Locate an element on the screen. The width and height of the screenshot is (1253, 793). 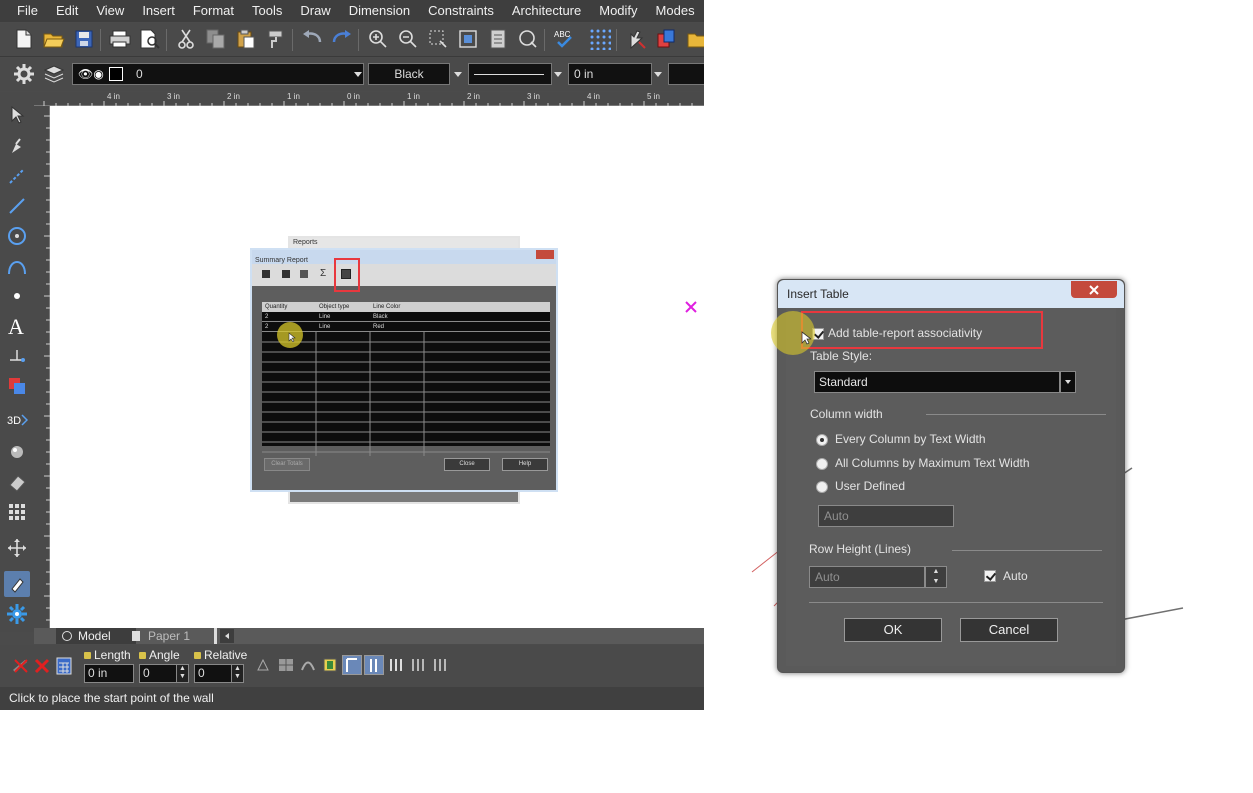
row-height-input: Auto is located at coordinates (867, 577).